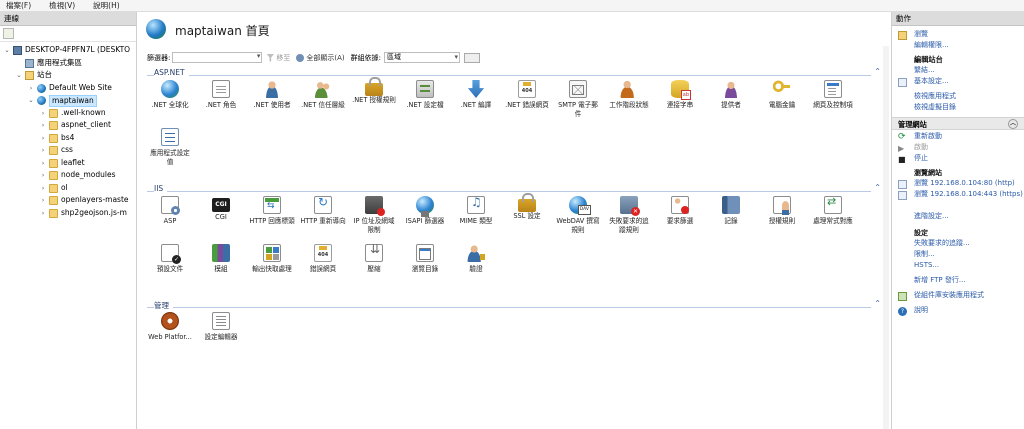 The height and width of the screenshot is (429, 1024). What do you see at coordinates (958, 35) in the screenshot?
I see `explore-link: 瀏覽` at bounding box center [958, 35].